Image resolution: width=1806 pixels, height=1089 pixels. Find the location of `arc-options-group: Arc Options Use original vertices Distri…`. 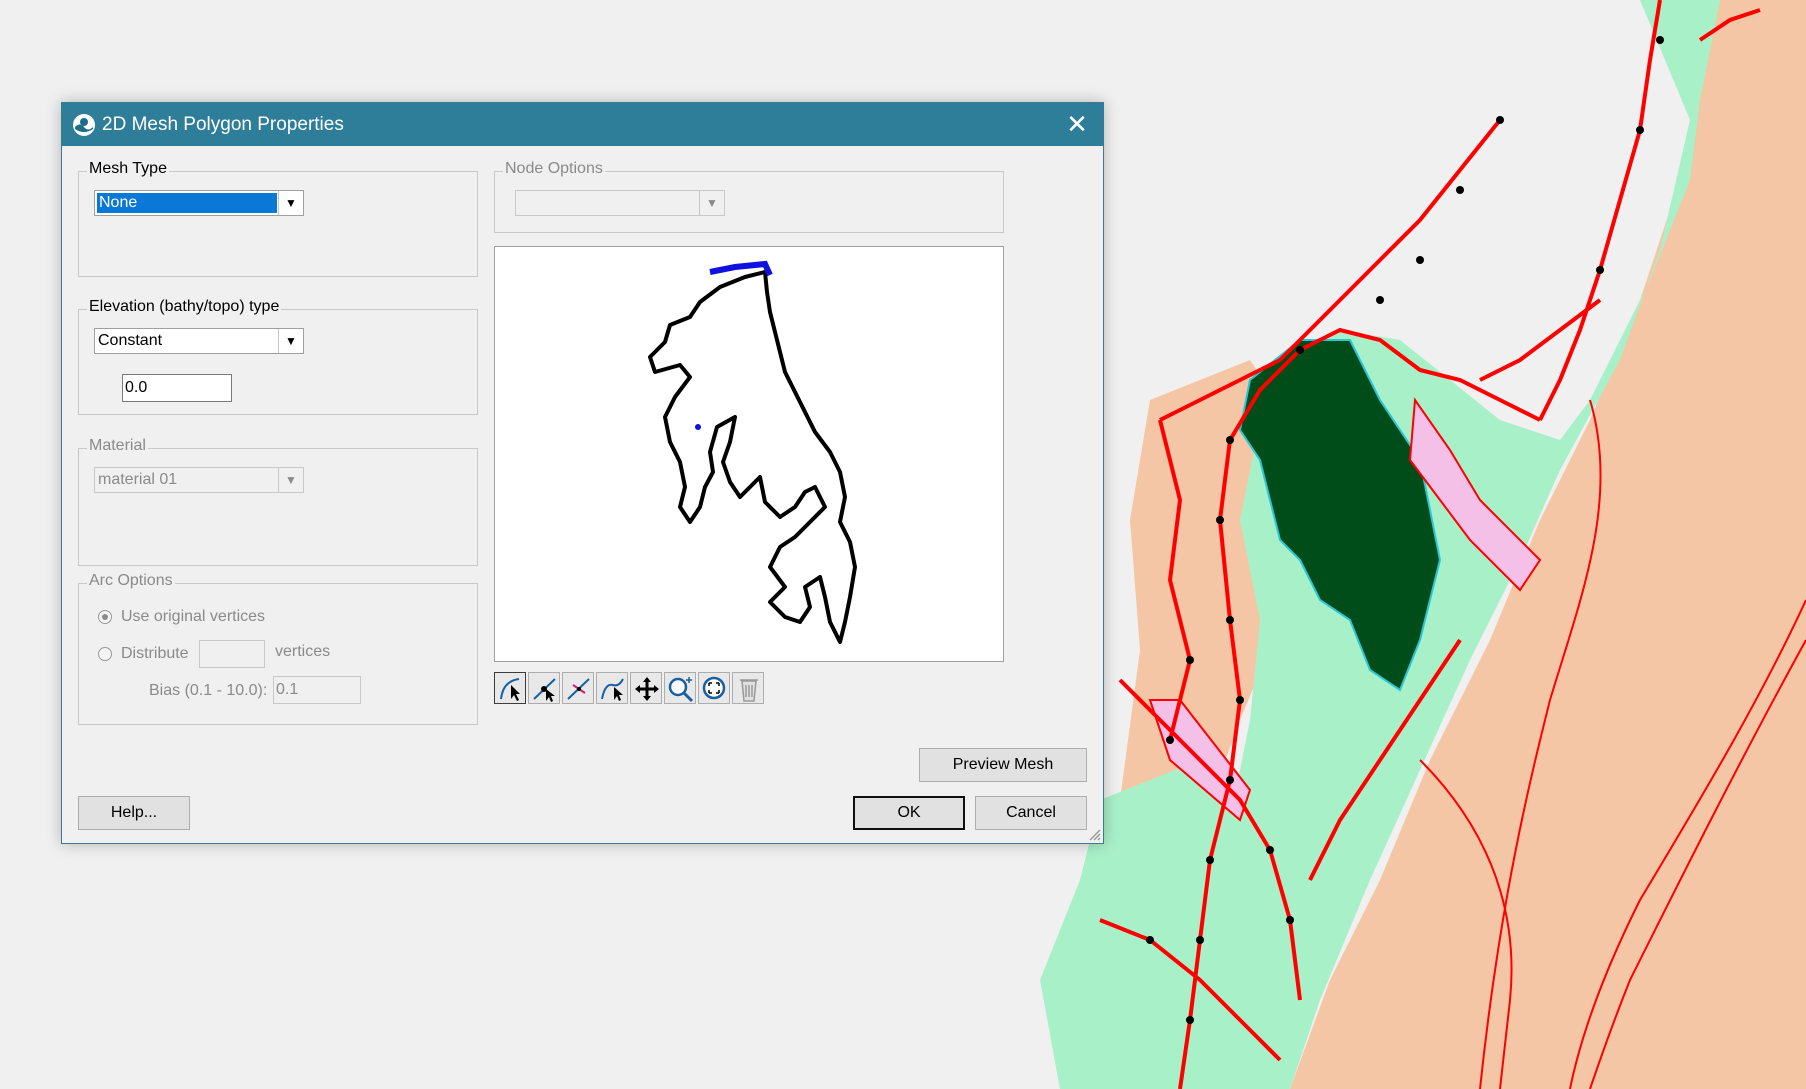

arc-options-group: Arc Options Use original vertices Distri… is located at coordinates (278, 648).